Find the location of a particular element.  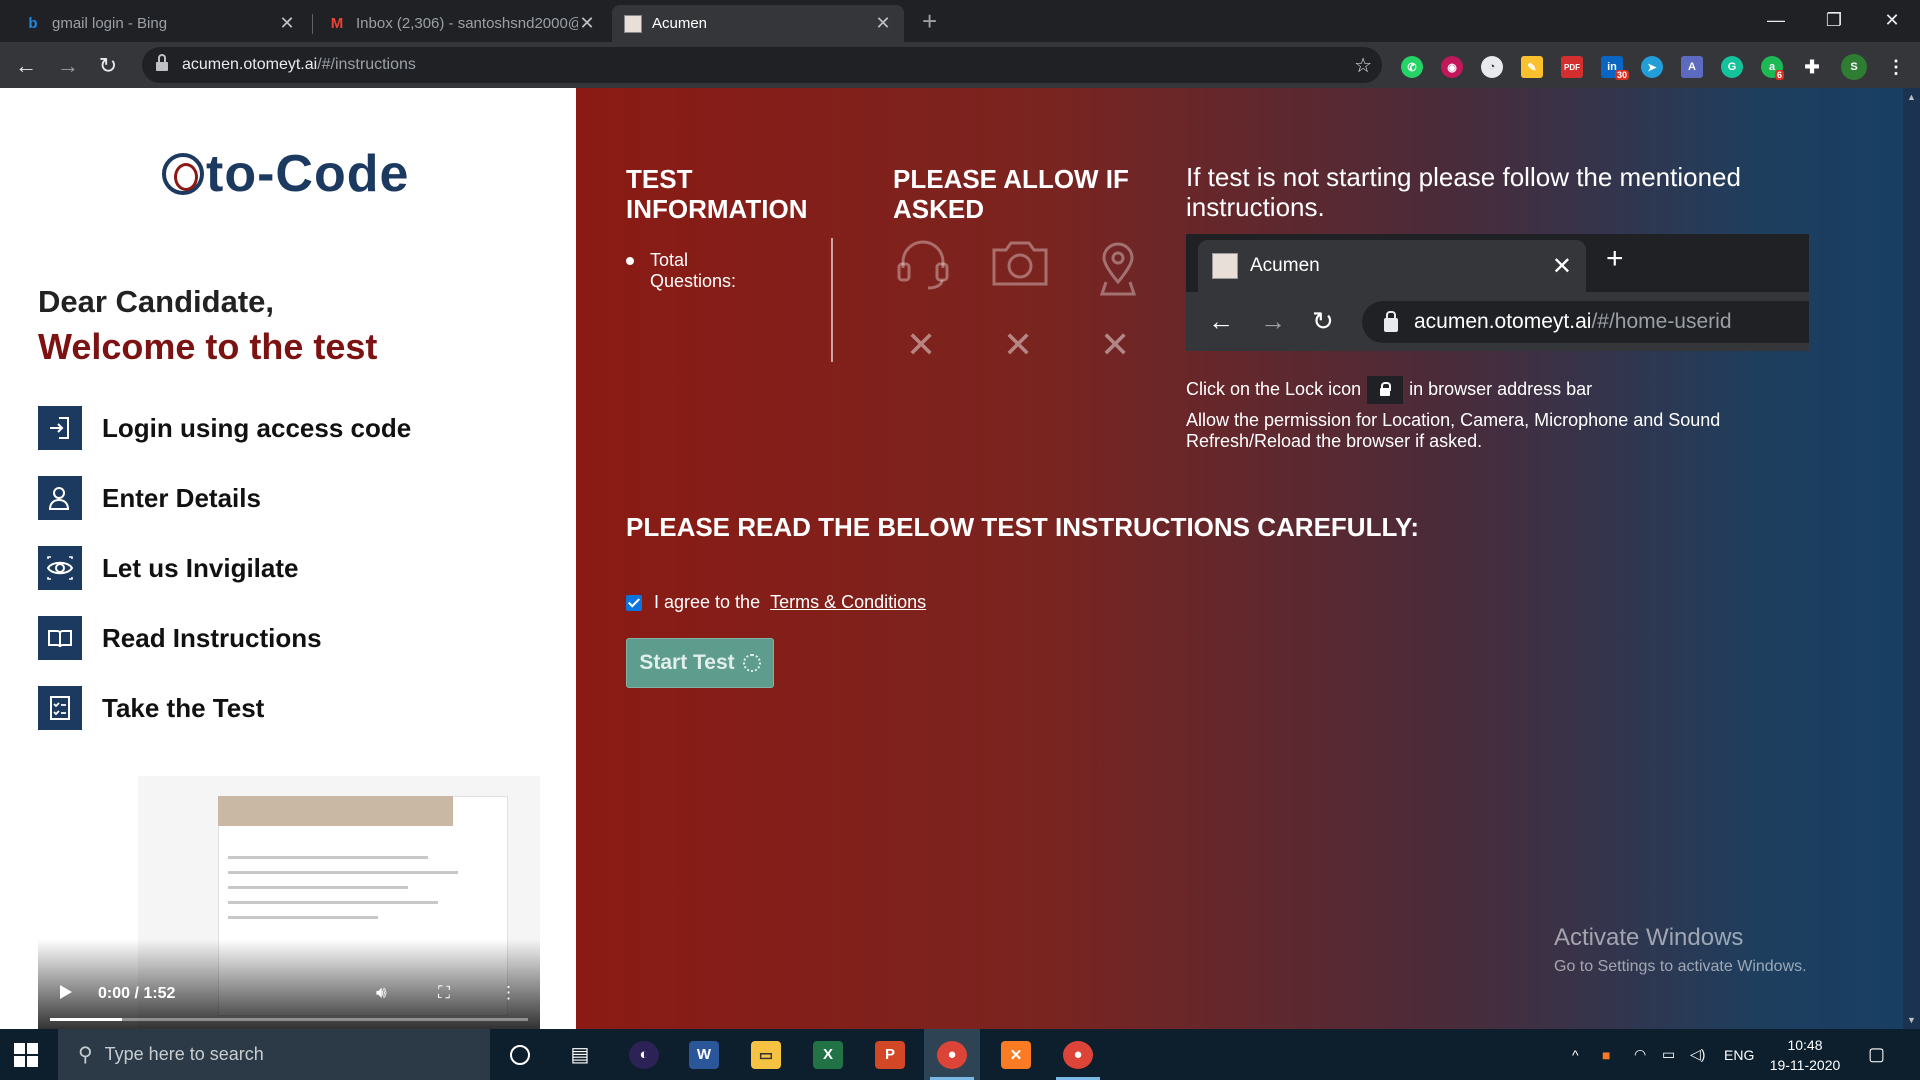

page-scrollbar: ▲ ▼ is located at coordinates (1911, 558).